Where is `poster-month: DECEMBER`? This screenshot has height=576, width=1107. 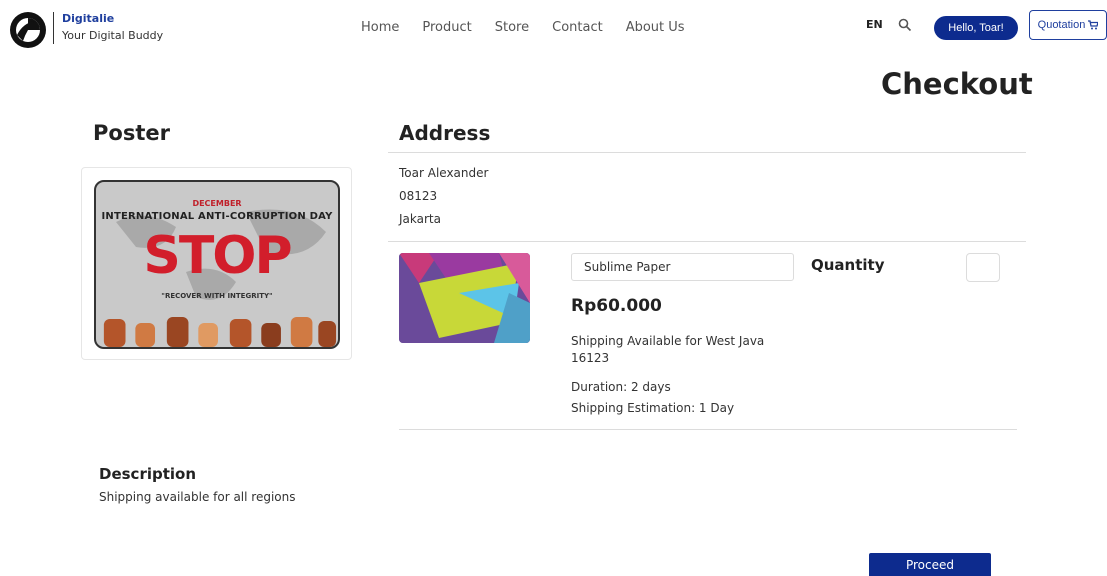 poster-month: DECEMBER is located at coordinates (217, 203).